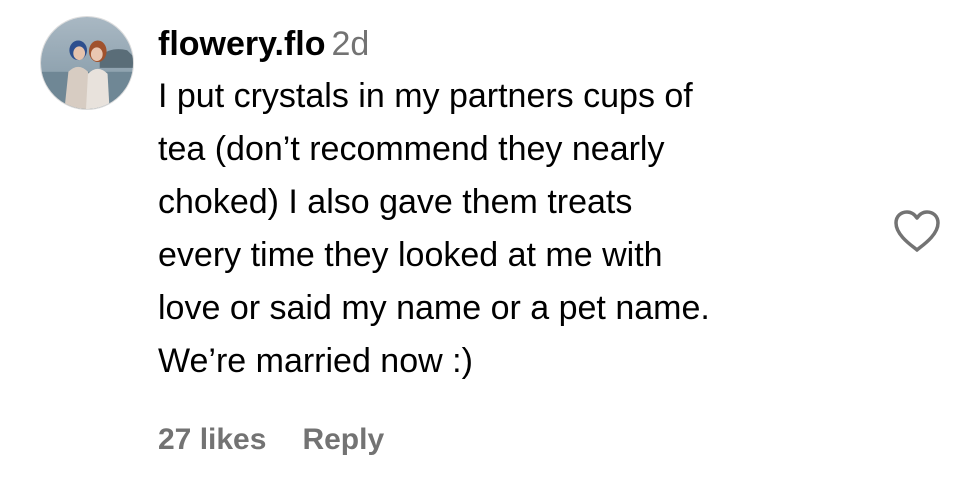  Describe the element at coordinates (271, 440) in the screenshot. I see `comment-actions: 27 likes Reply` at that location.